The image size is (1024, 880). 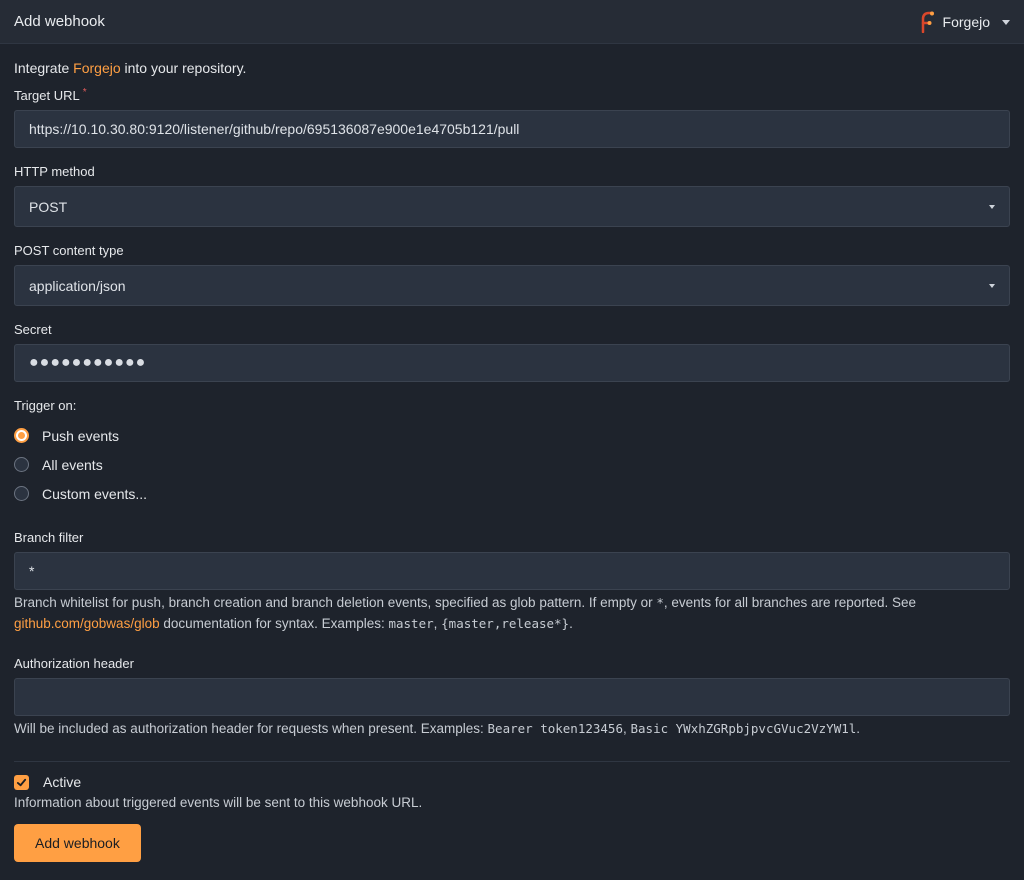 I want to click on http-method-value: POST, so click(x=48, y=206).